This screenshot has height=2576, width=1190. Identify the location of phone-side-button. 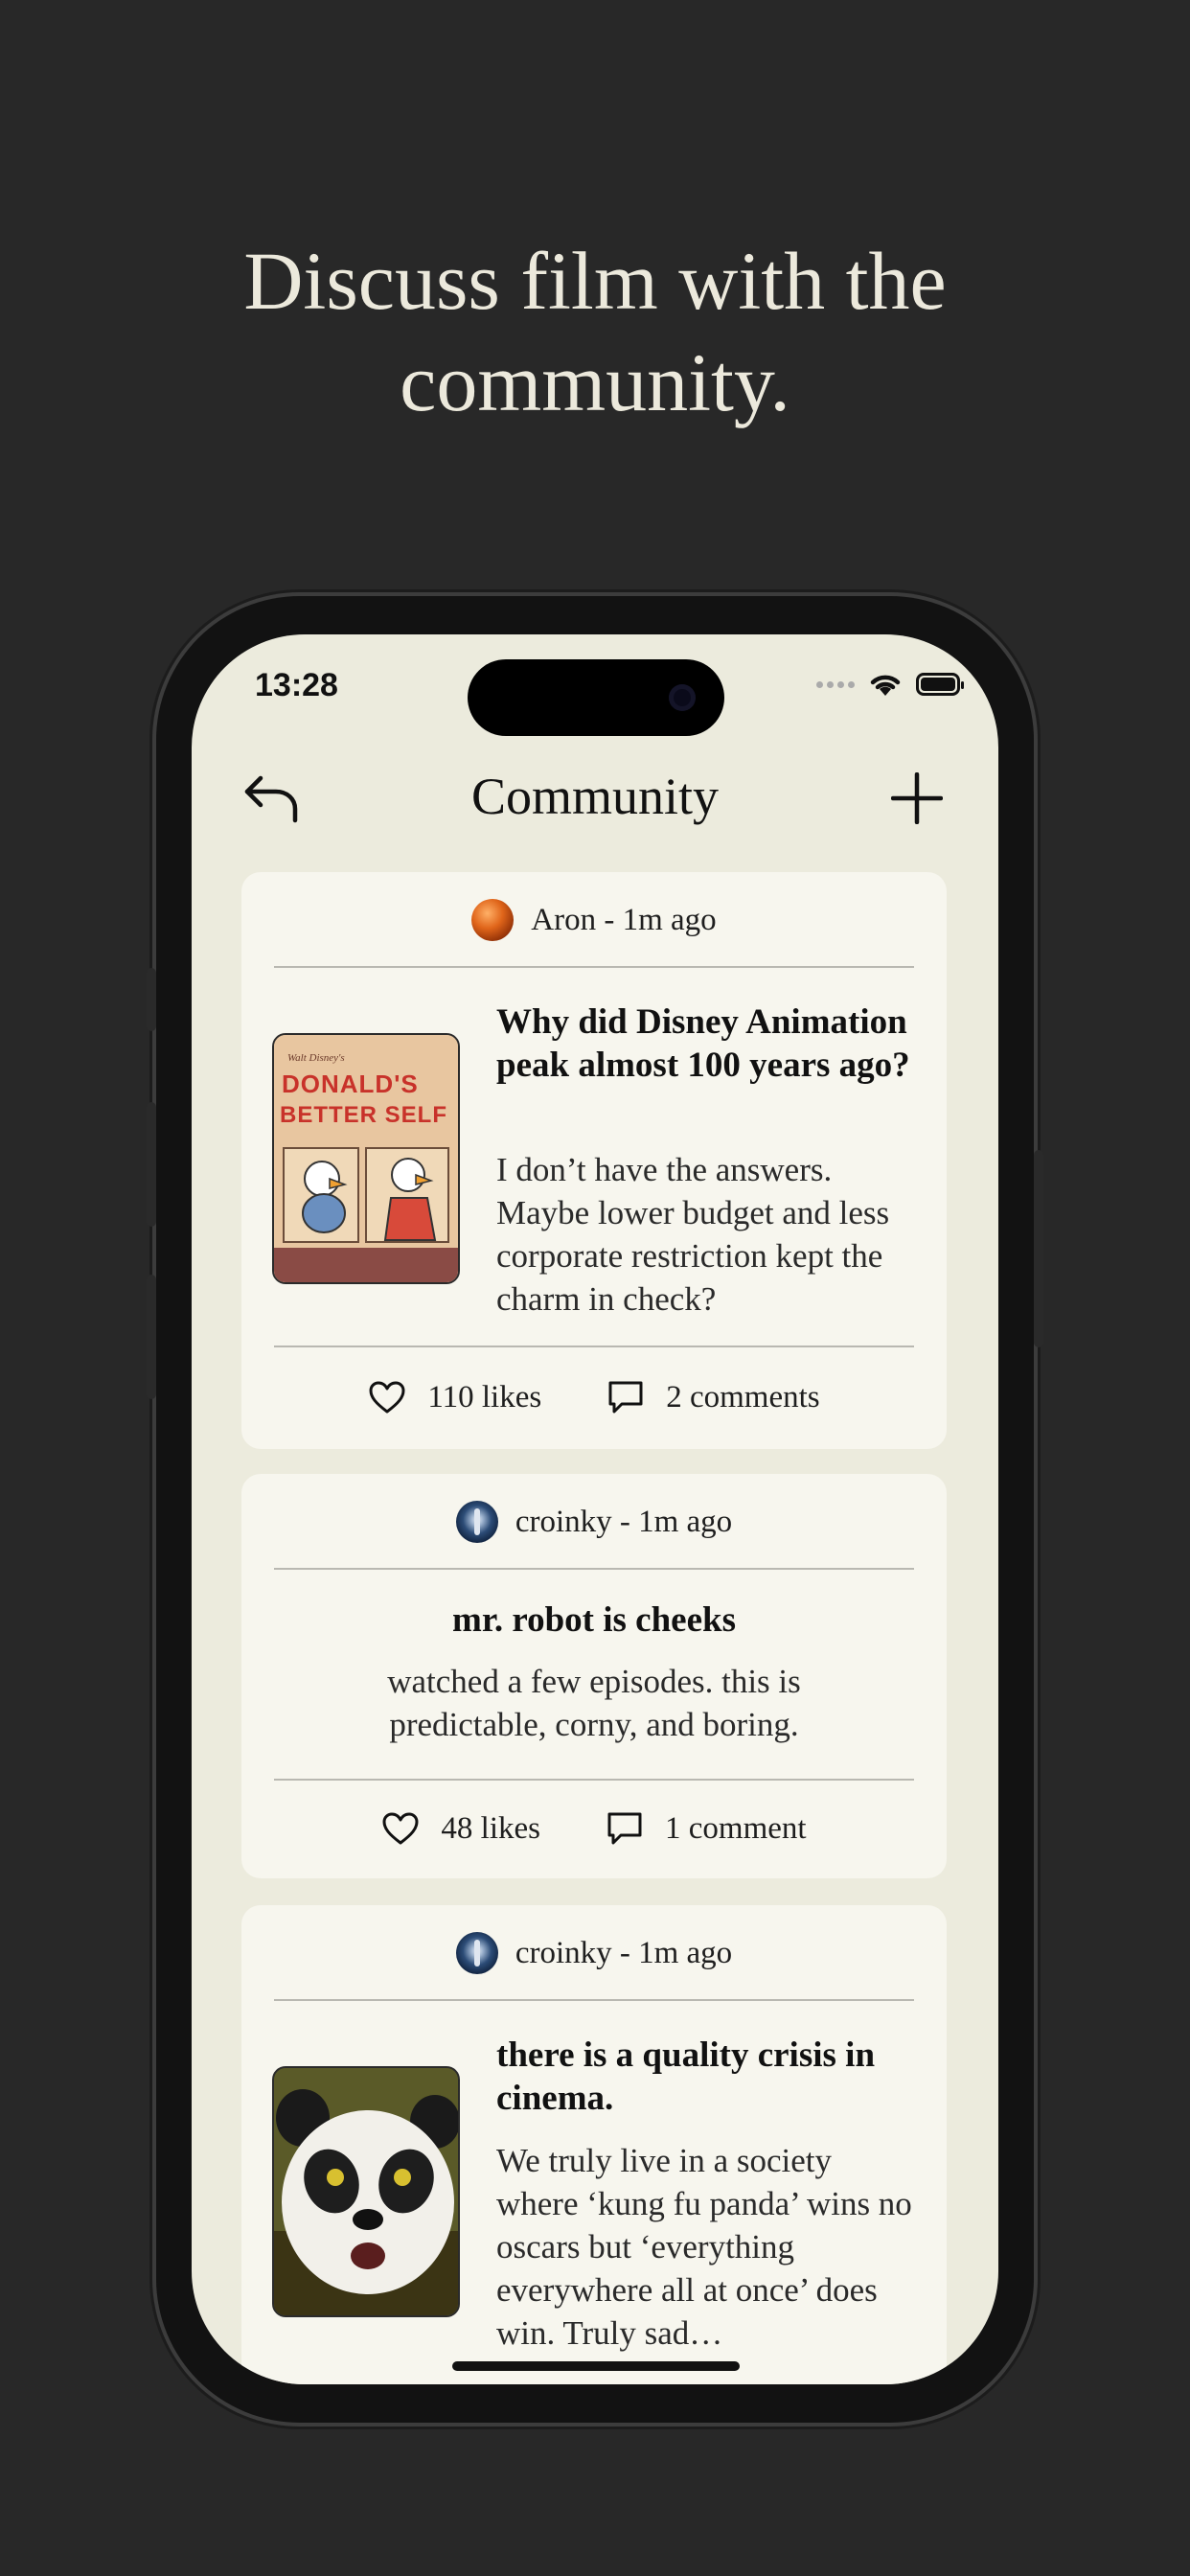
(1038, 1249).